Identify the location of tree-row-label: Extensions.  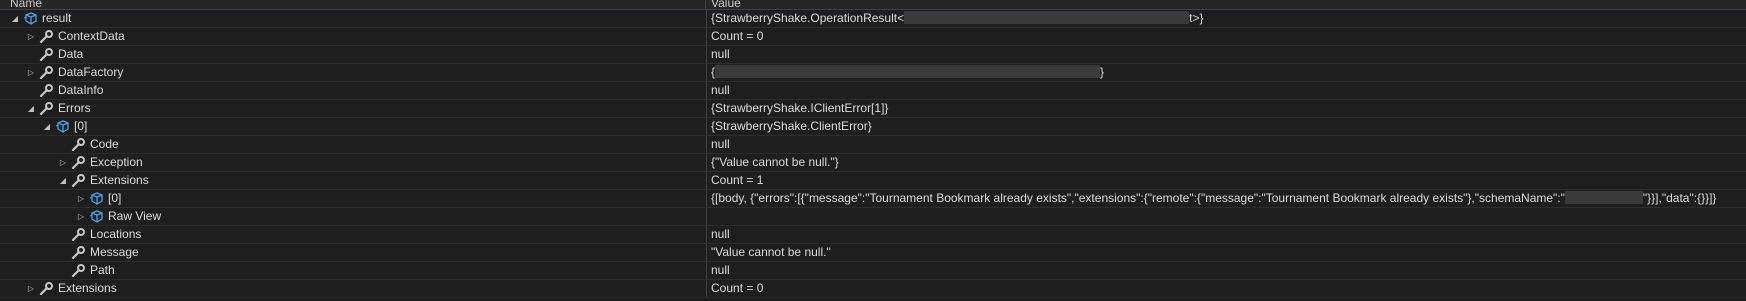
(119, 180).